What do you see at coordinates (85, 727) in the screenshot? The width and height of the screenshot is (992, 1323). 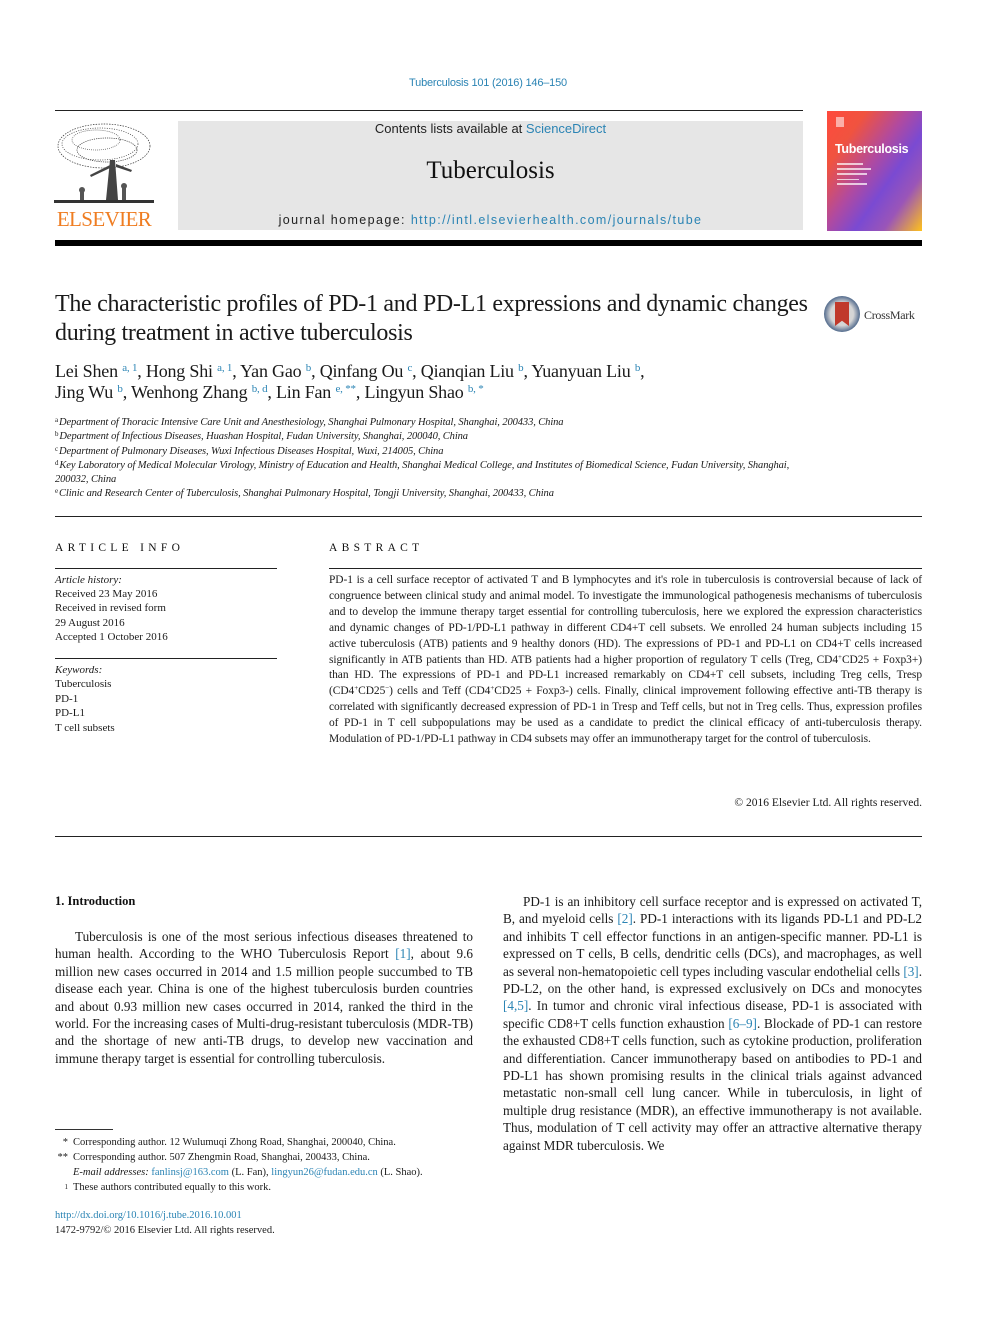 I see `keyword: T cell subsets` at bounding box center [85, 727].